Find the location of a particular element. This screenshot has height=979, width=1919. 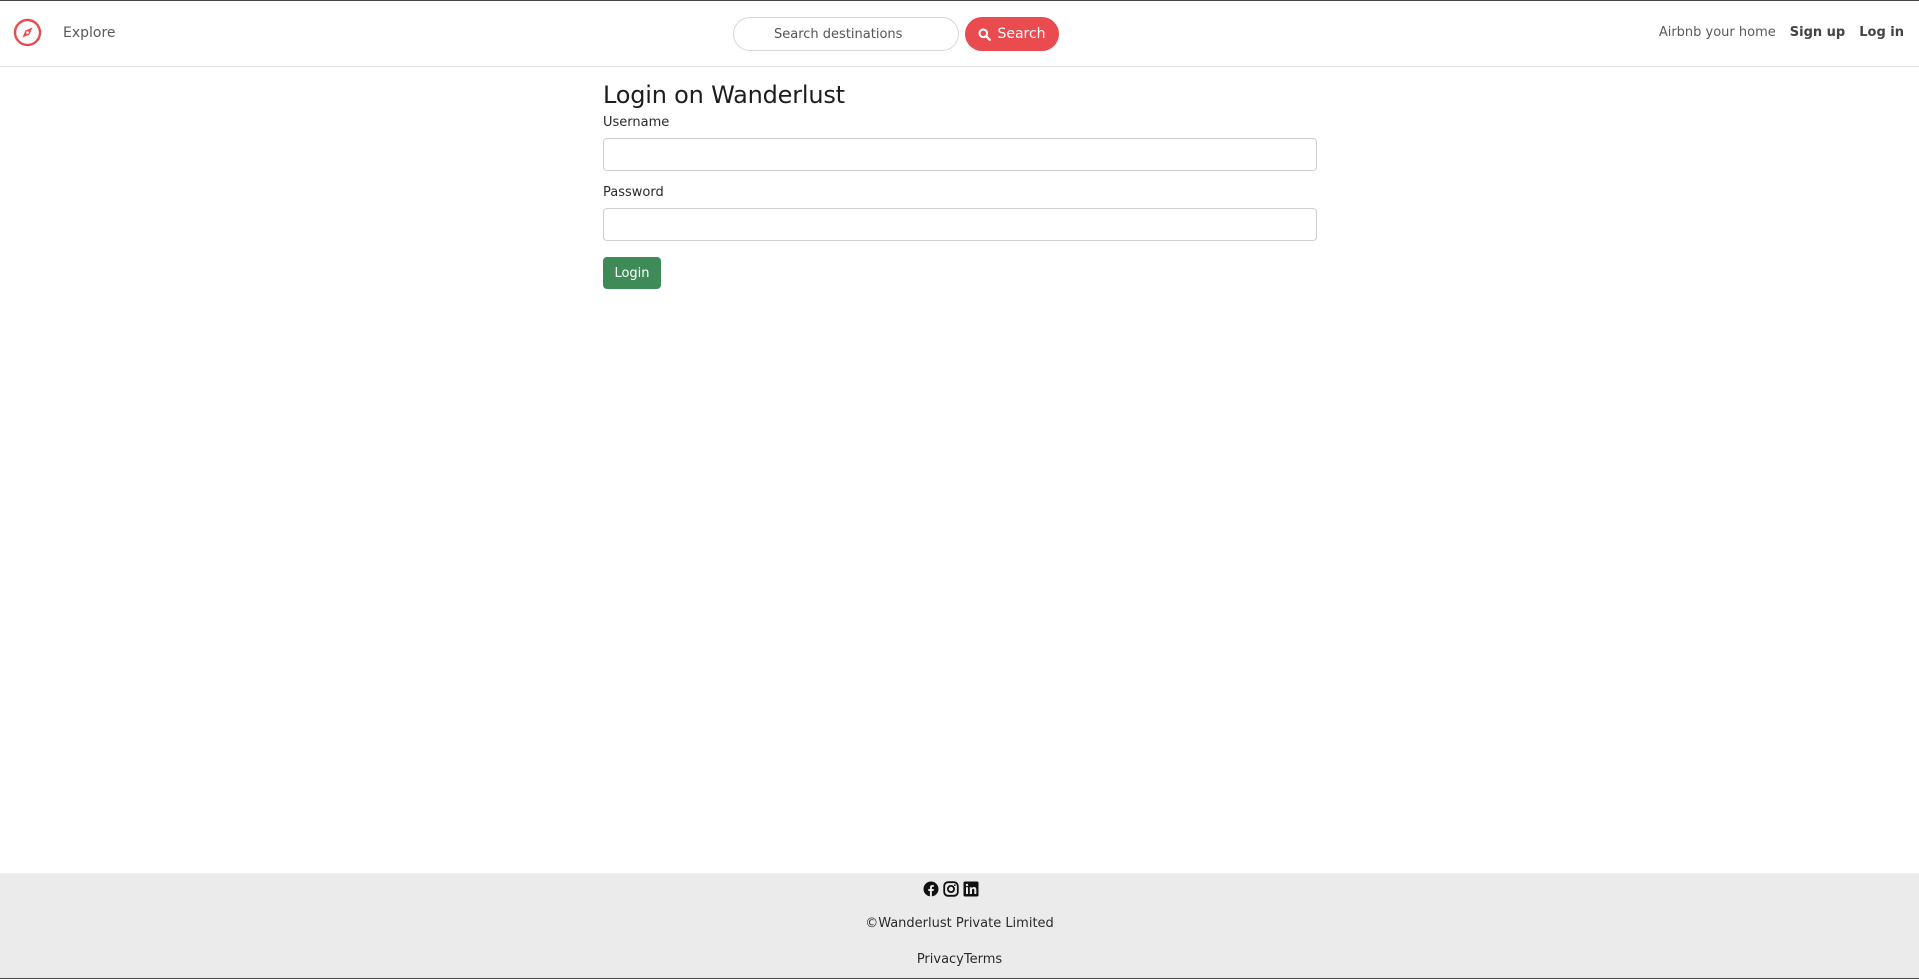

search-input is located at coordinates (846, 34).